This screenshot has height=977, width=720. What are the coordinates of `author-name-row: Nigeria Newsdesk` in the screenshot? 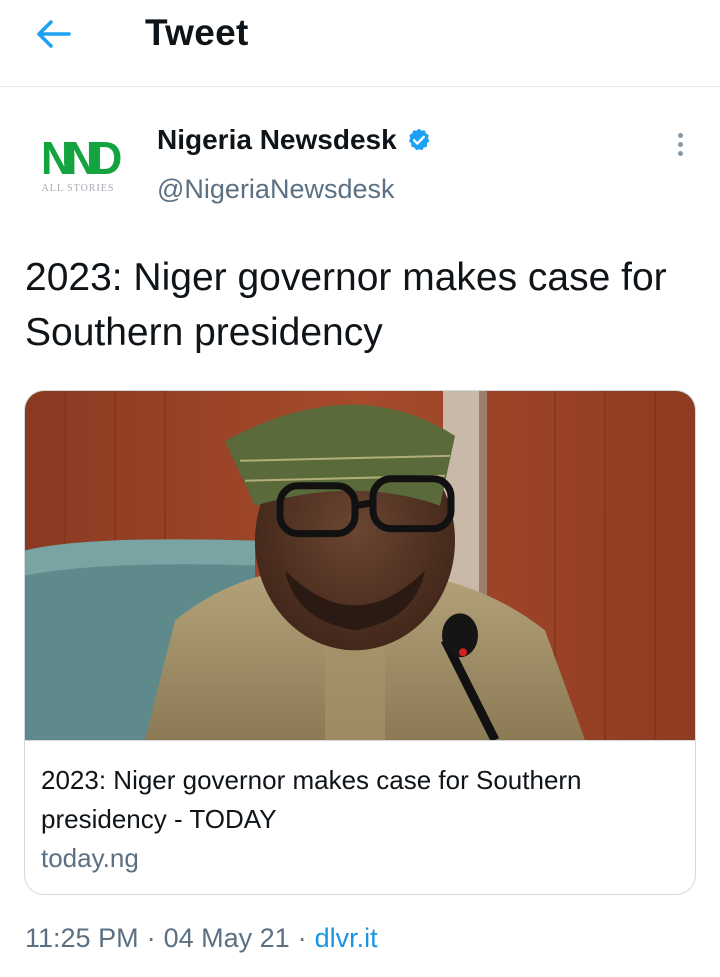 It's located at (294, 140).